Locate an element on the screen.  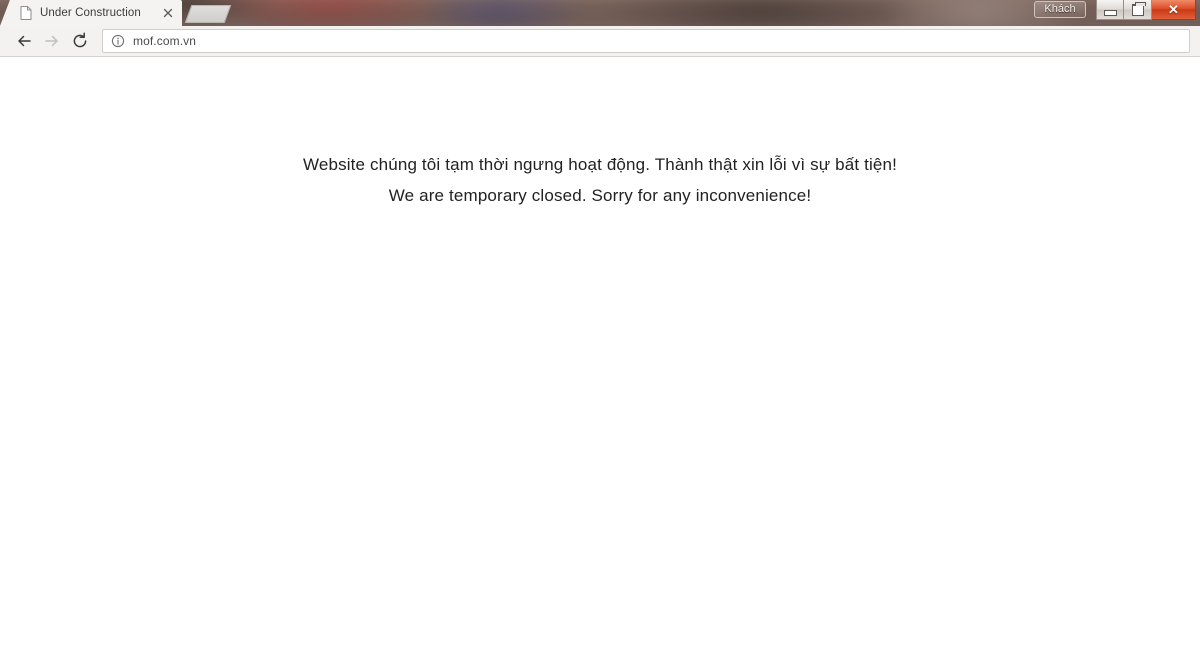
forward-arrow-icon is located at coordinates (52, 41).